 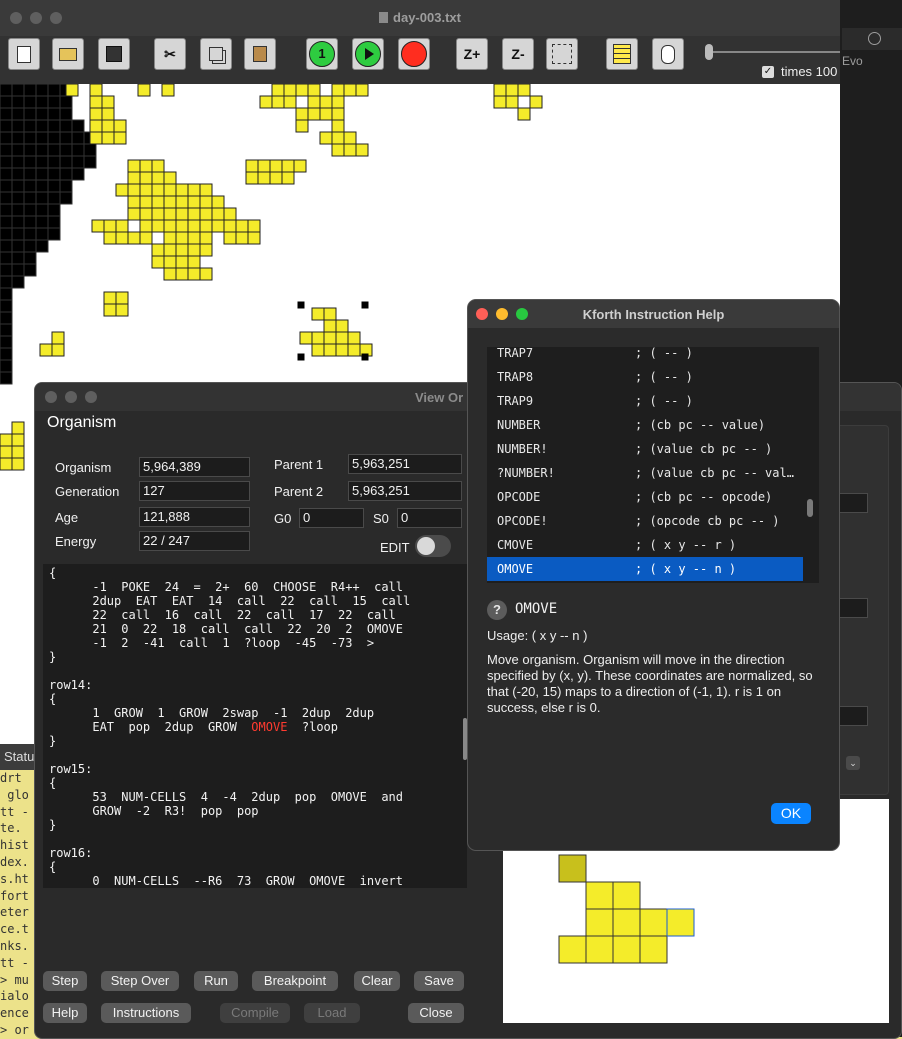 I want to click on edit-toggle-knob, so click(x=426, y=546).